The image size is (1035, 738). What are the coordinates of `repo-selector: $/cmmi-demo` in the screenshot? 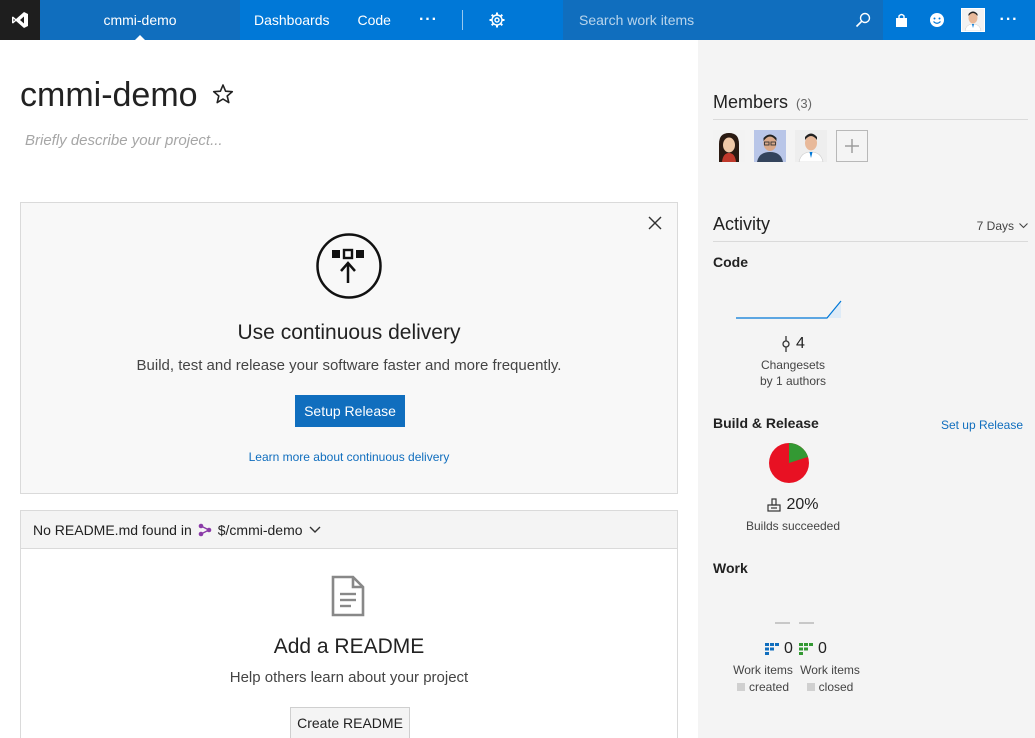 It's located at (262, 530).